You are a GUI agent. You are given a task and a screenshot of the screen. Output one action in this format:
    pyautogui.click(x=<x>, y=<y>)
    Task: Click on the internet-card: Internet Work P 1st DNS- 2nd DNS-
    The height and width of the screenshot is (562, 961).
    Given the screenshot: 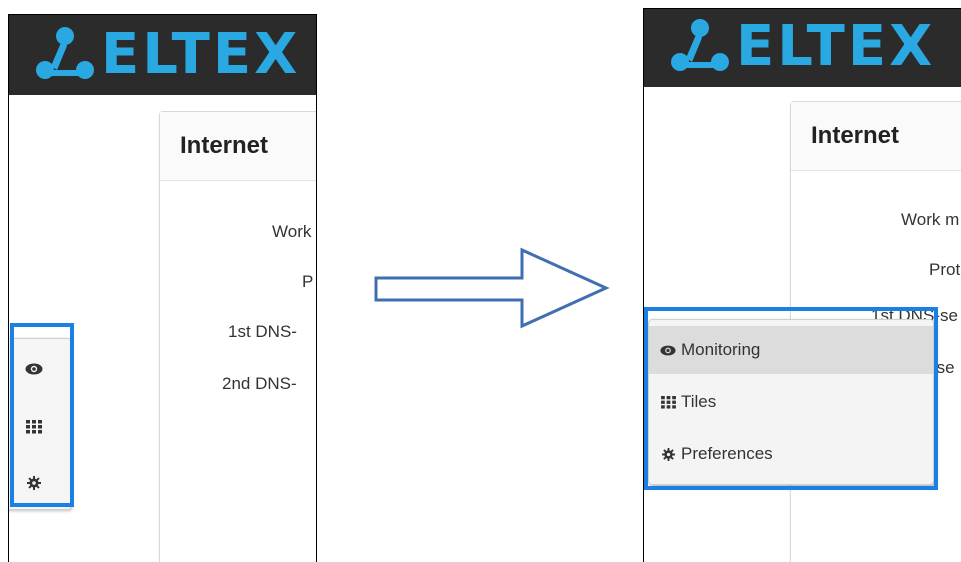 What is the action you would take?
    pyautogui.click(x=237, y=336)
    